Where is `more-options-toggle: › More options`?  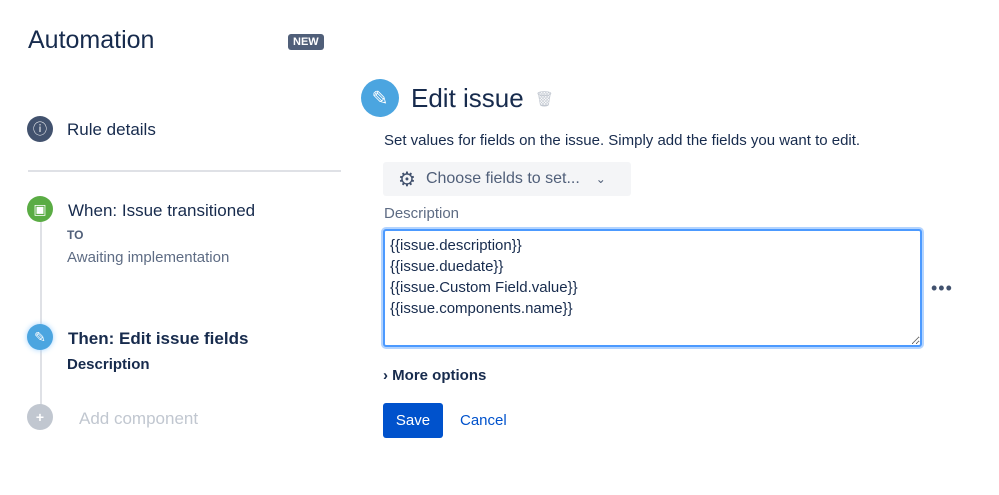 more-options-toggle: › More options is located at coordinates (434, 375).